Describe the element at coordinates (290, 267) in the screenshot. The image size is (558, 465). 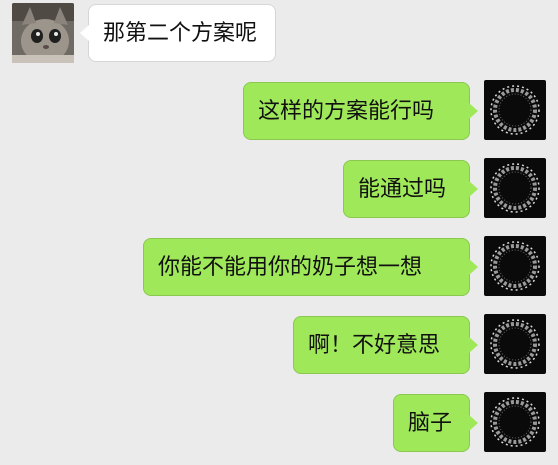
I see `message-text: 你能不能用你的奶子想一想` at that location.